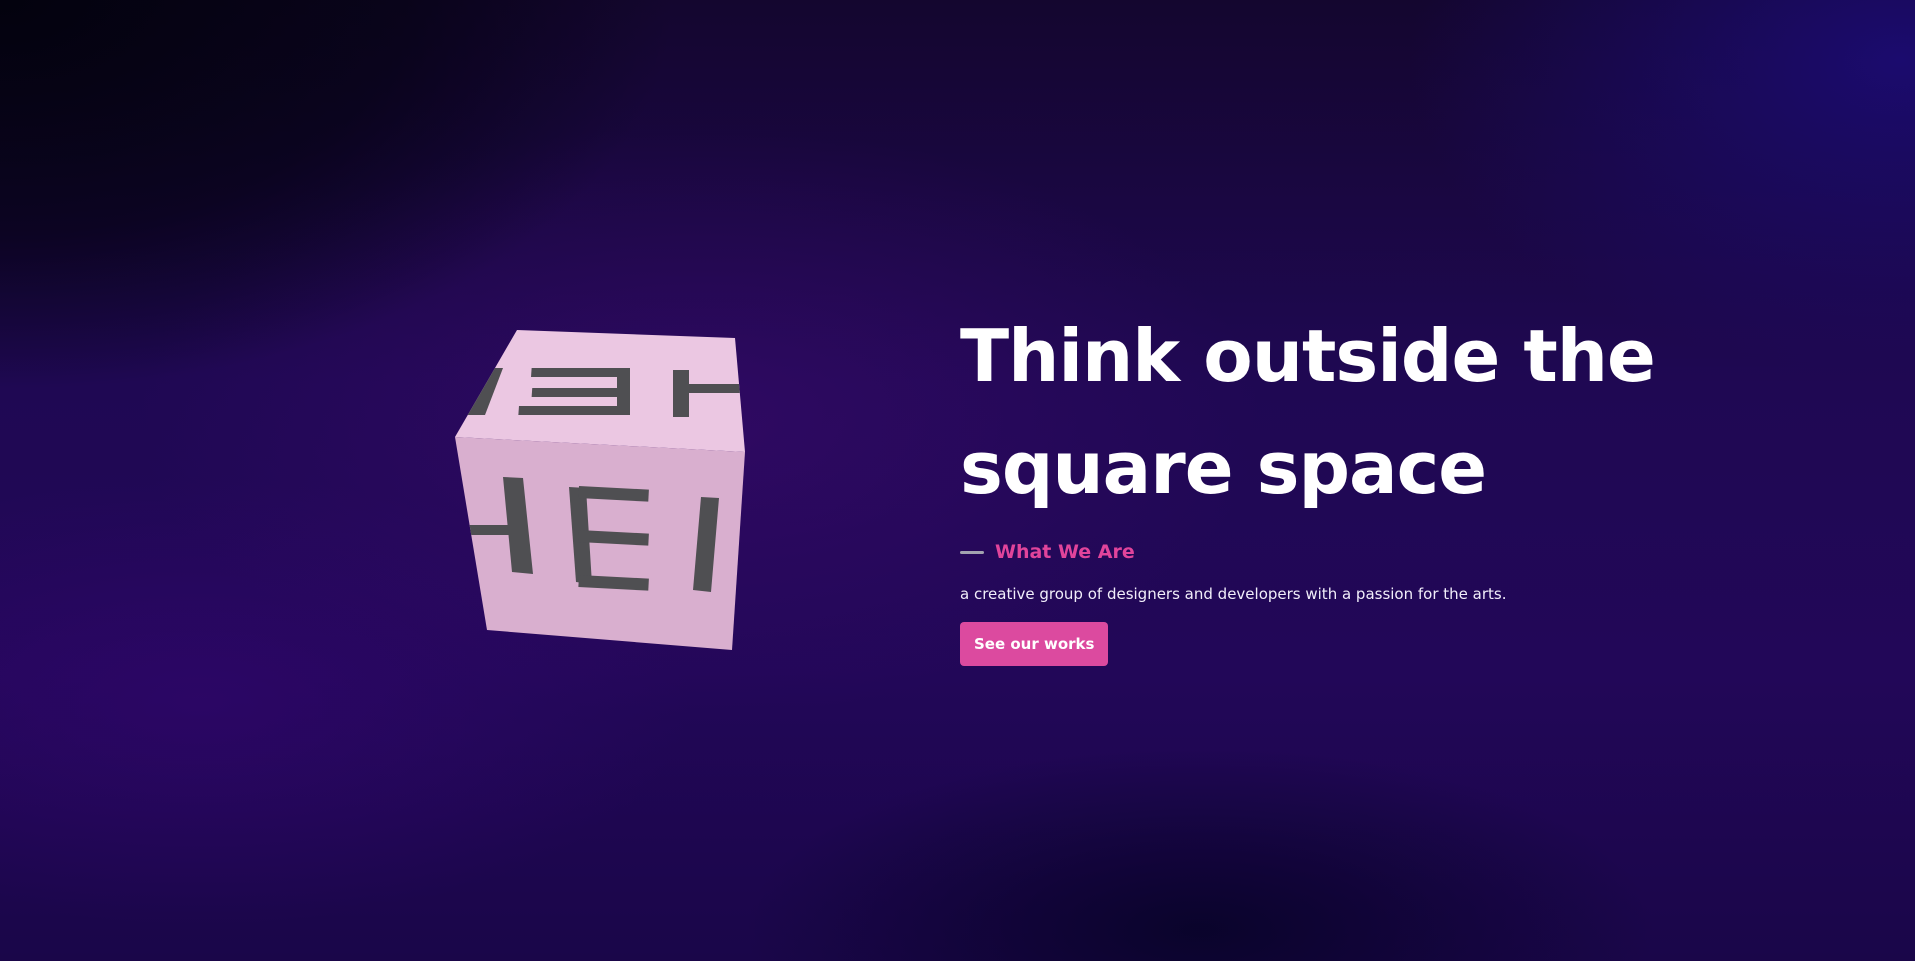  What do you see at coordinates (1410, 412) in the screenshot?
I see `hero-title: Think outside the square space` at bounding box center [1410, 412].